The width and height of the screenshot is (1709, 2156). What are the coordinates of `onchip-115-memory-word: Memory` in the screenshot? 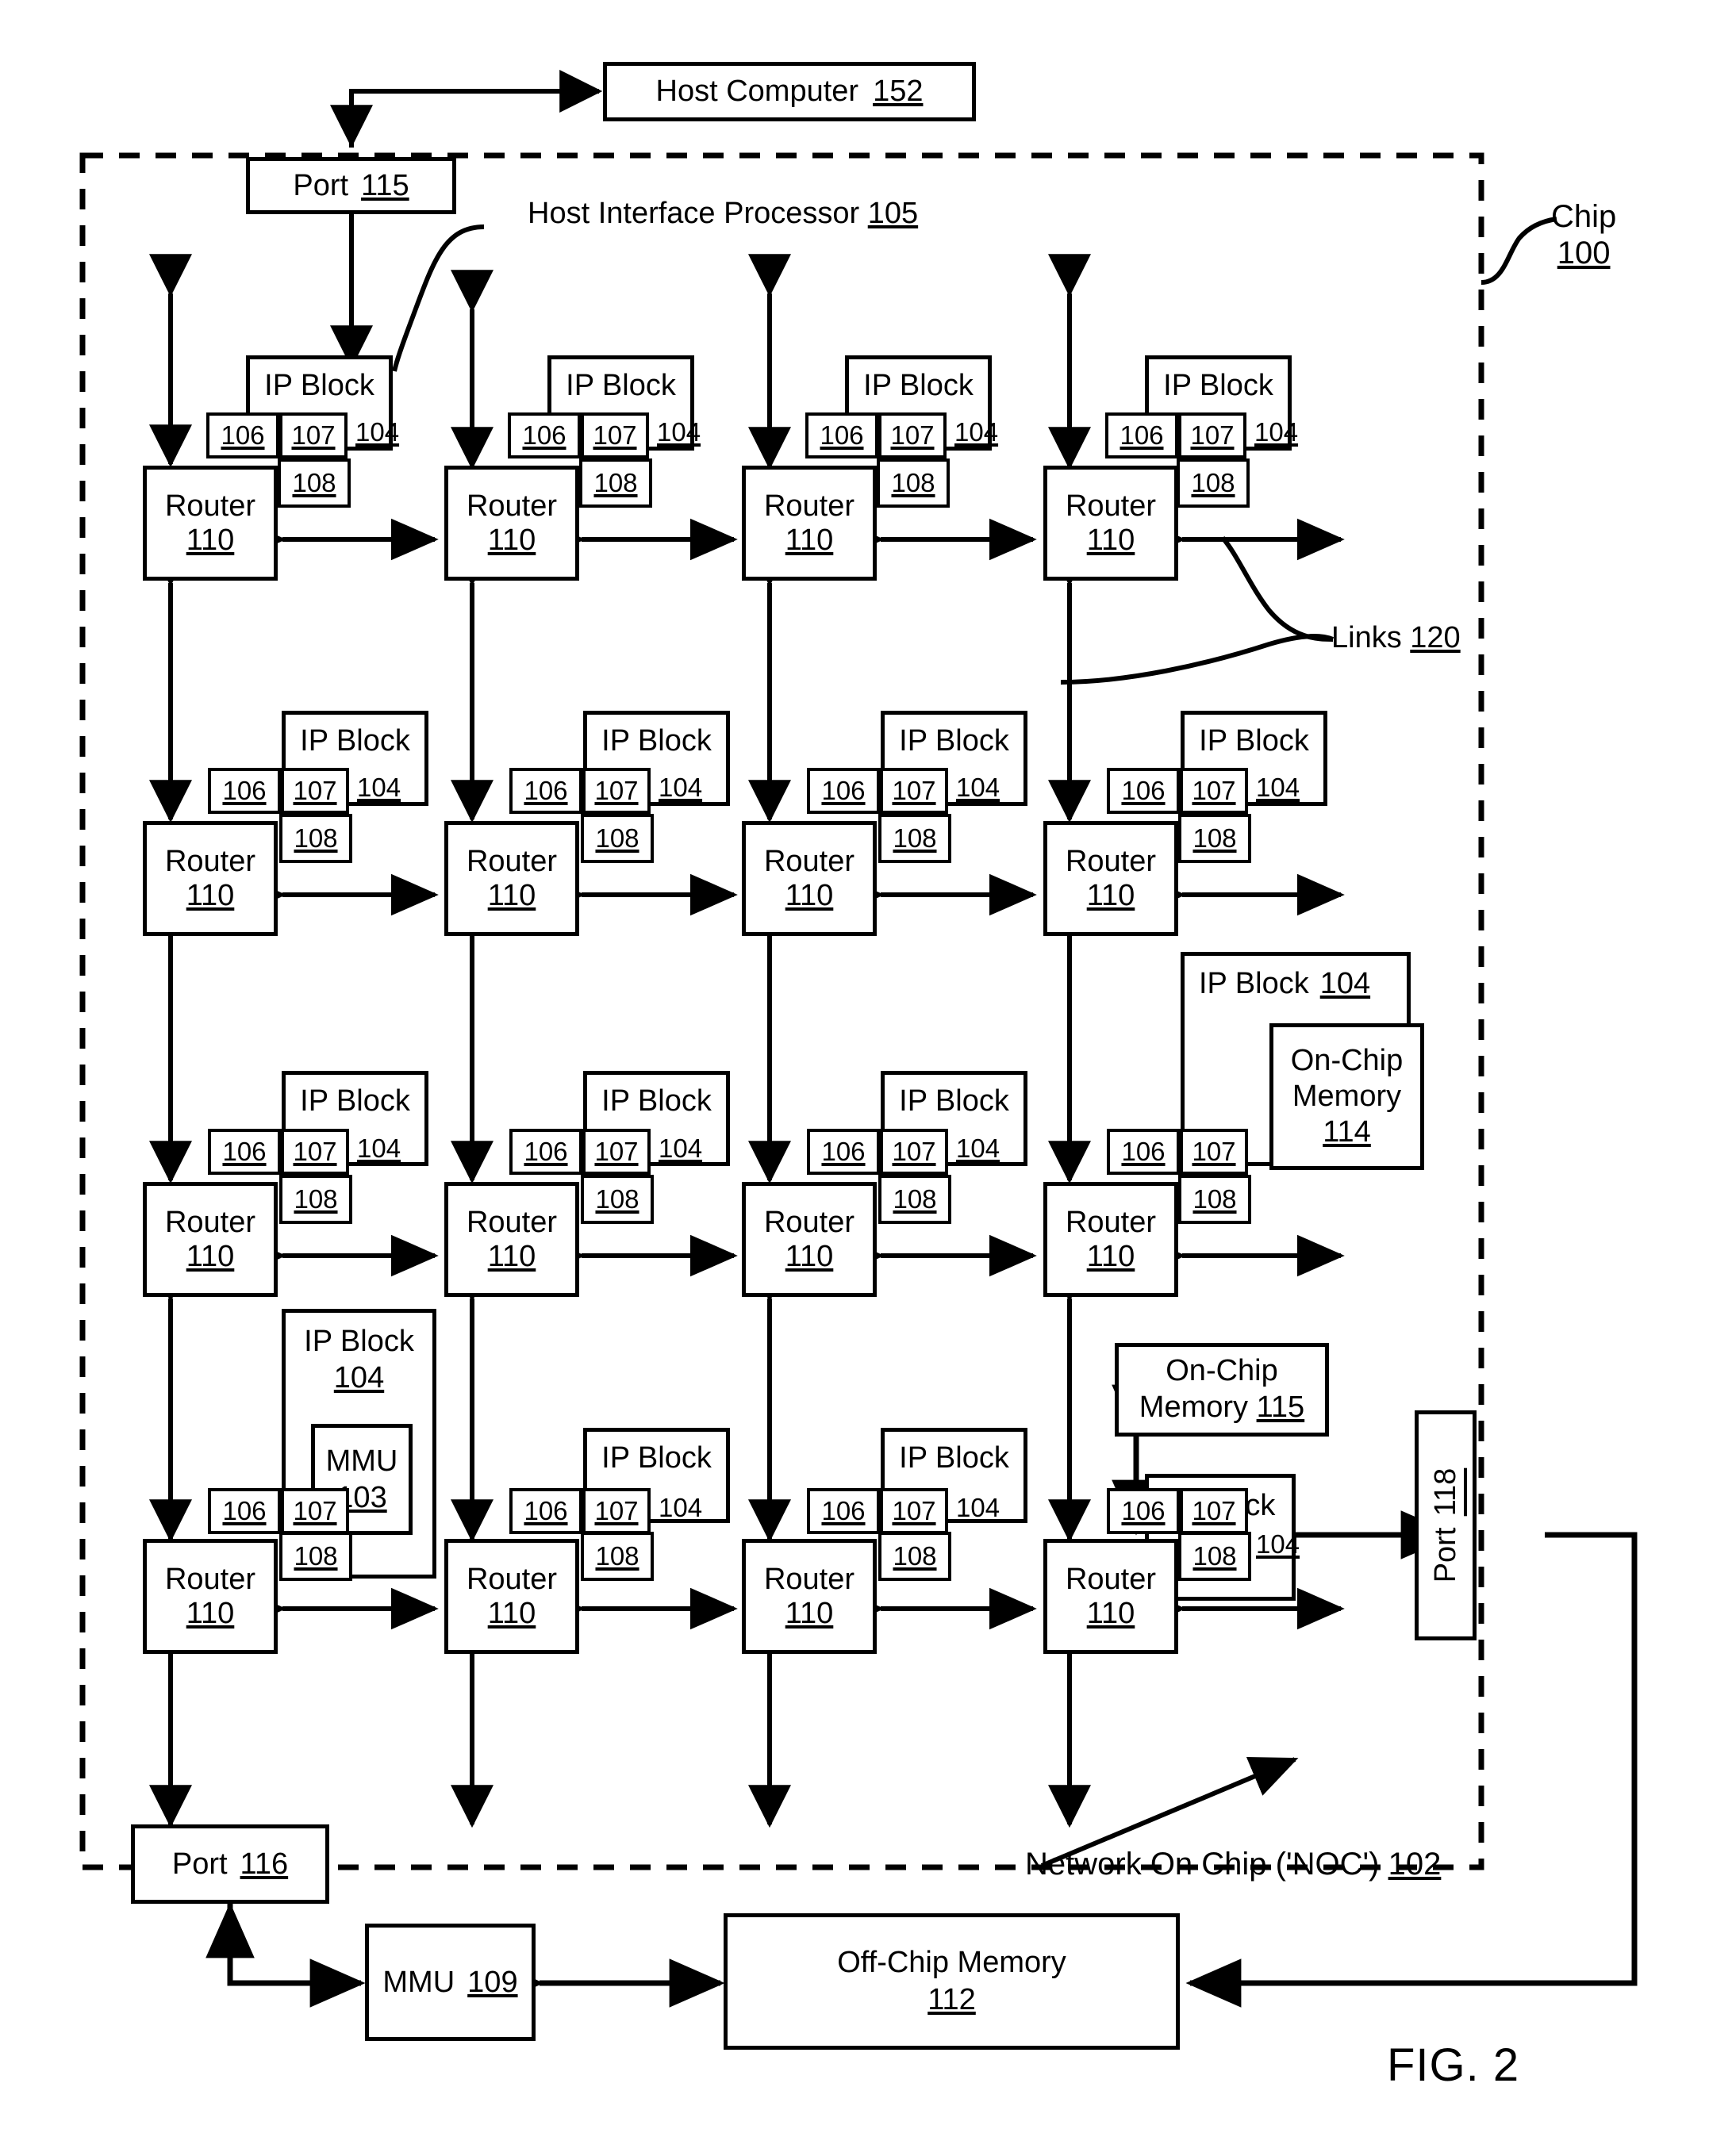 It's located at (1194, 1407).